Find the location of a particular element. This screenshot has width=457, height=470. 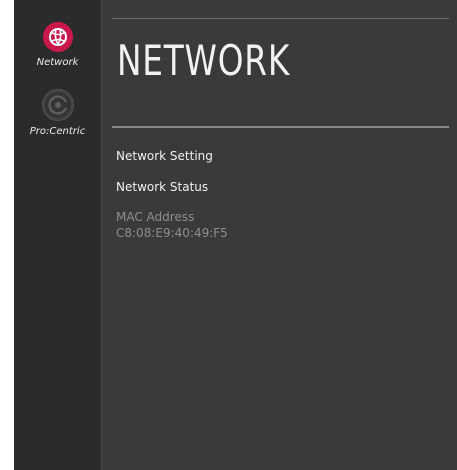

mac-address-label: MAC Address is located at coordinates (155, 217).